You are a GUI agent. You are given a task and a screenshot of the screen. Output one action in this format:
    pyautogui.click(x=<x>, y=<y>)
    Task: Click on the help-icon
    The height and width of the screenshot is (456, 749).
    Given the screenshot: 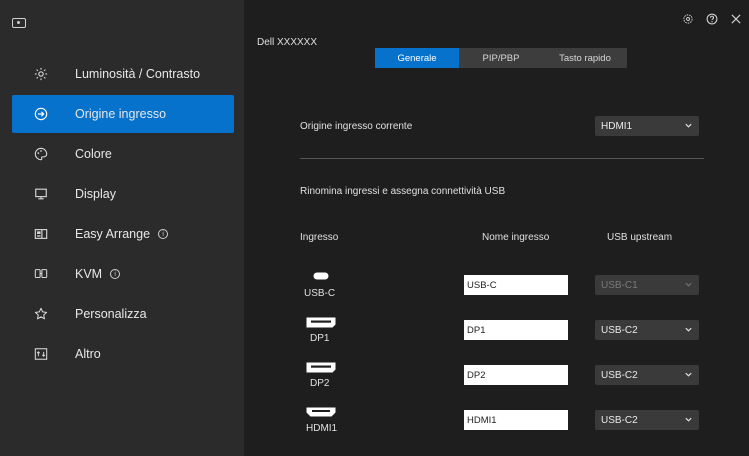 What is the action you would take?
    pyautogui.click(x=712, y=19)
    